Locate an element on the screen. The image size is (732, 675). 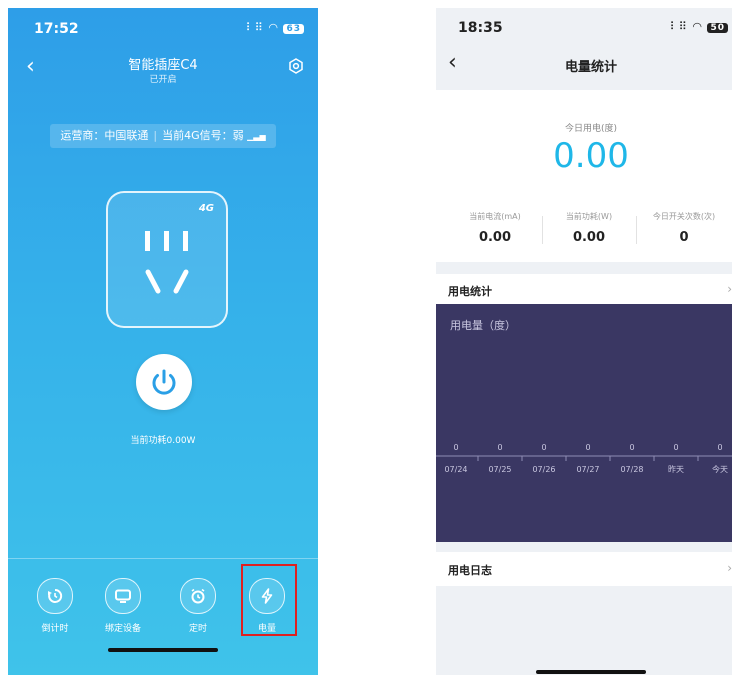
tab-timer: 定时 is located at coordinates (198, 606).